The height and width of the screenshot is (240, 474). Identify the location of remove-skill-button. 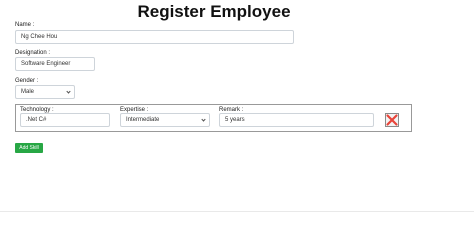
(392, 120).